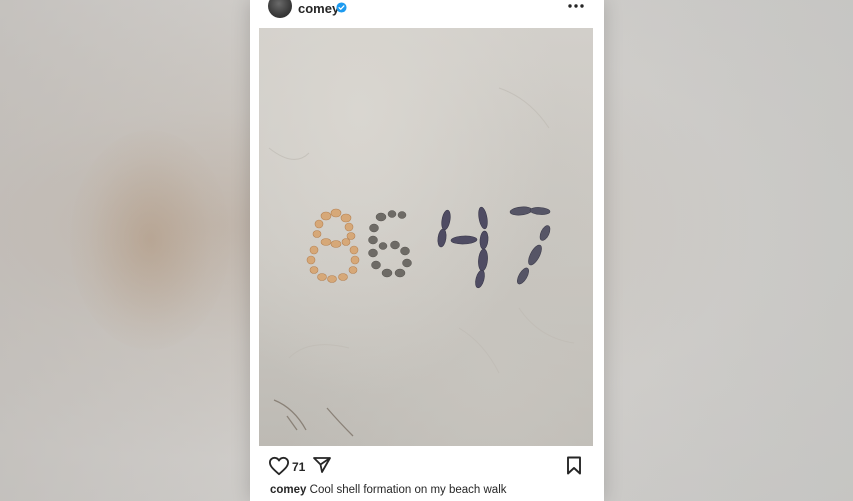 This screenshot has width=853, height=501. What do you see at coordinates (322, 465) in the screenshot?
I see `send-icon` at bounding box center [322, 465].